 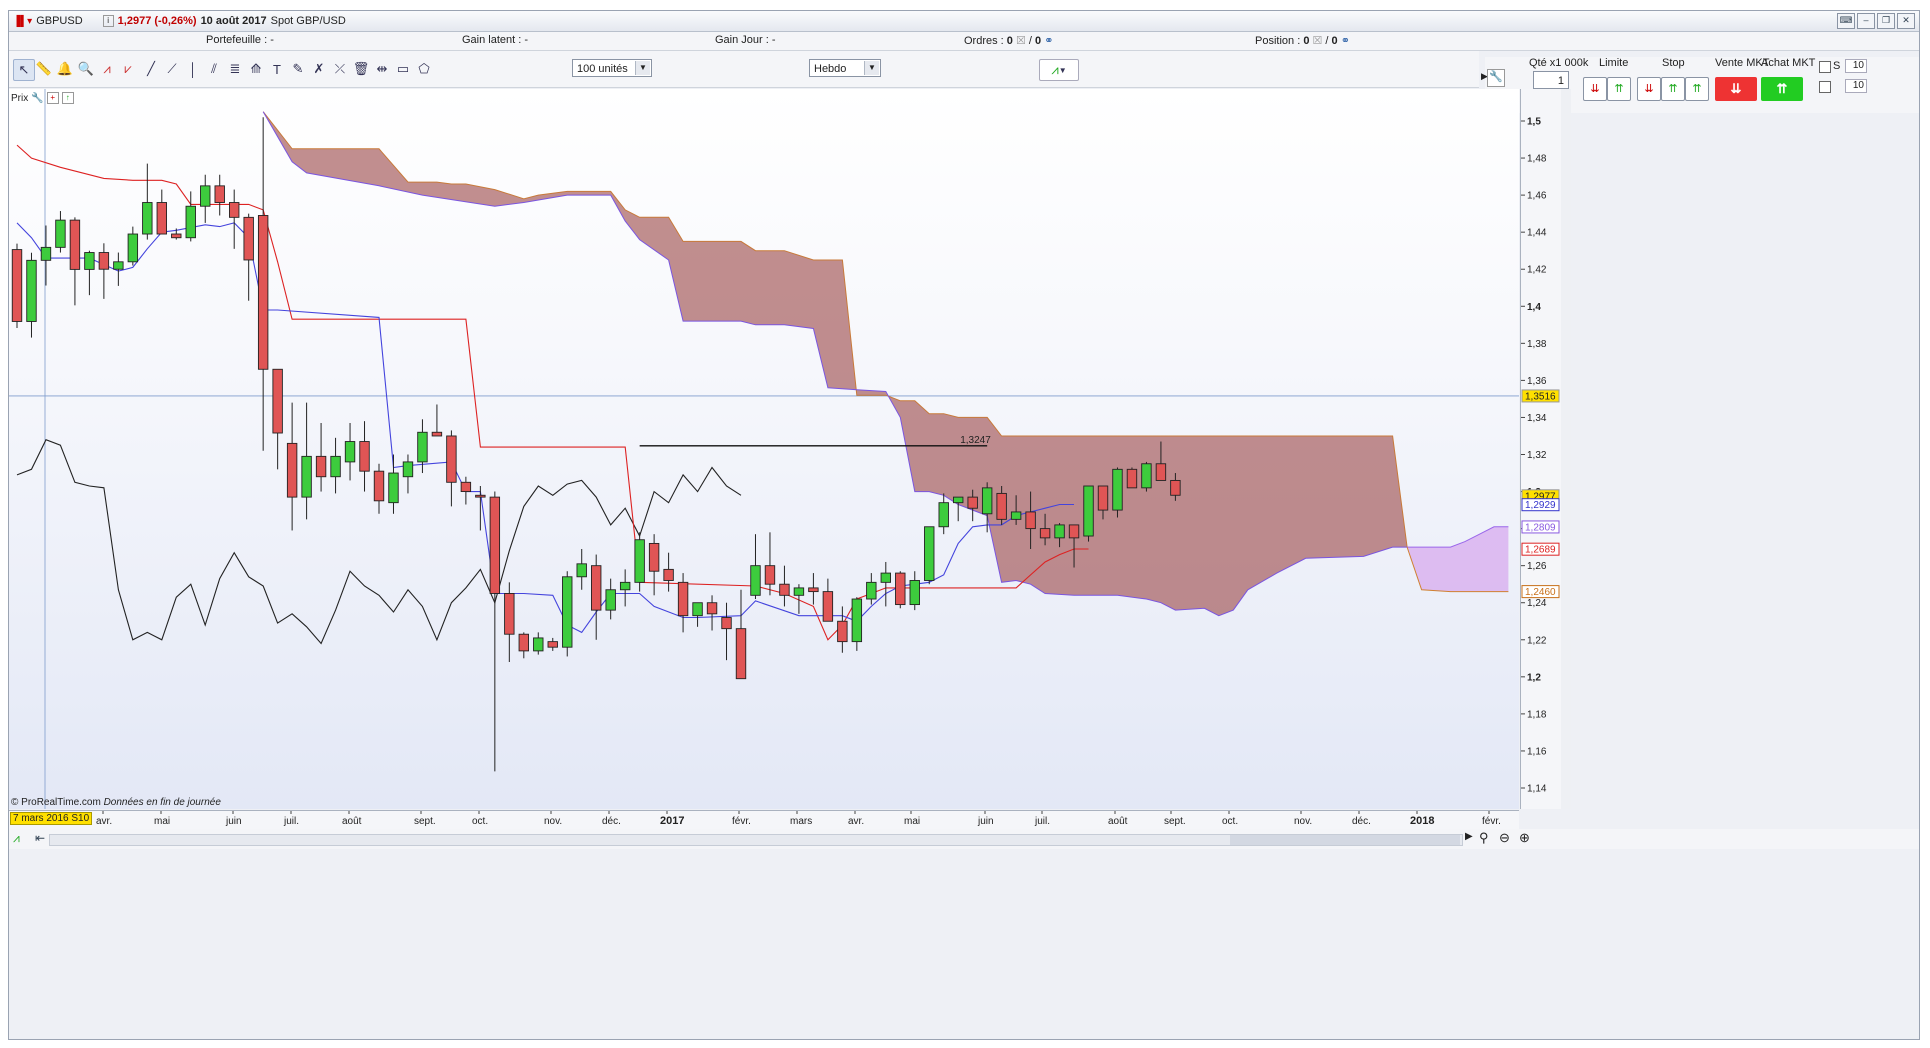 What do you see at coordinates (65, 69) in the screenshot?
I see `alert-bell-icon: 🔔` at bounding box center [65, 69].